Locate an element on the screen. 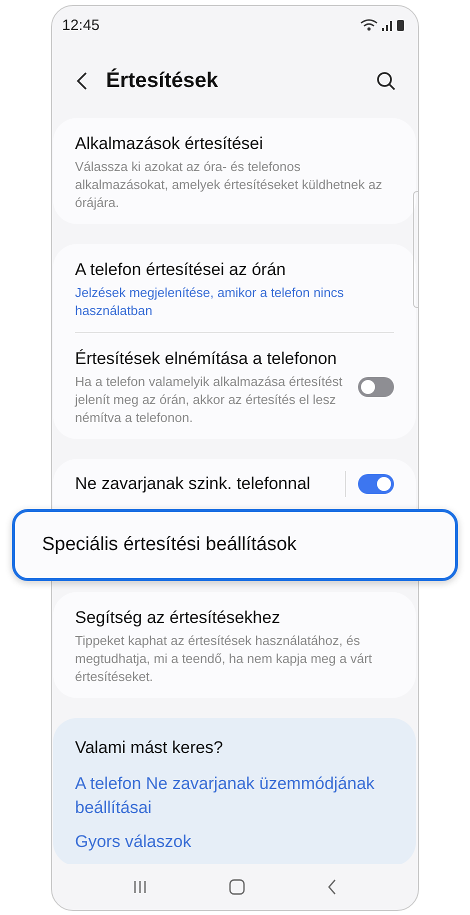  search-icon is located at coordinates (386, 81).